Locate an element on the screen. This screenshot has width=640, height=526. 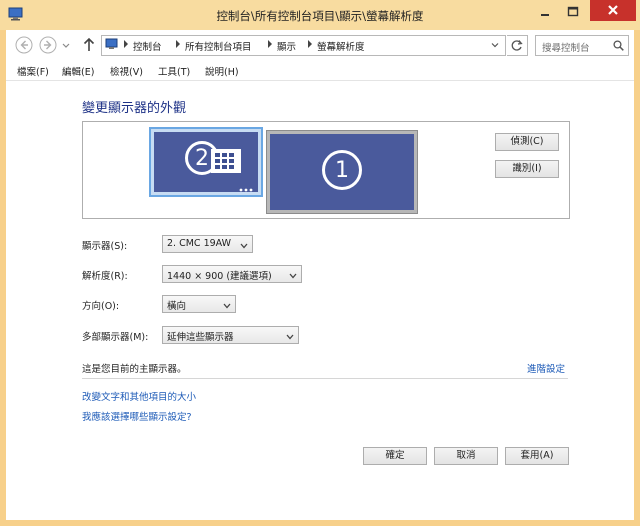
monitor-arrangement-panel: 2 1 偵測(C) 識別(I) is located at coordinates (326, 170).